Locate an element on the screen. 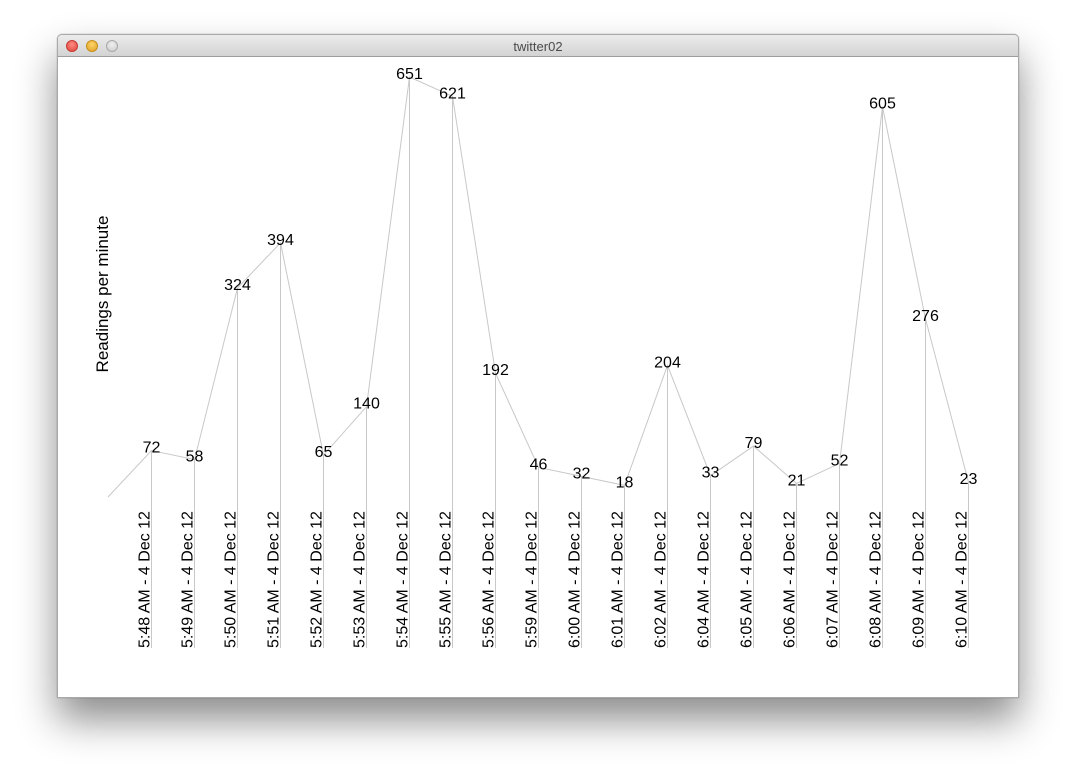 The image size is (1074, 776). data-label: 21 is located at coordinates (797, 480).